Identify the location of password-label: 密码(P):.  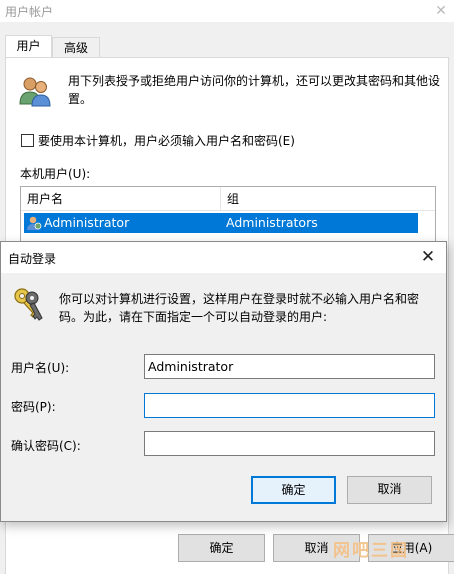
(33, 407).